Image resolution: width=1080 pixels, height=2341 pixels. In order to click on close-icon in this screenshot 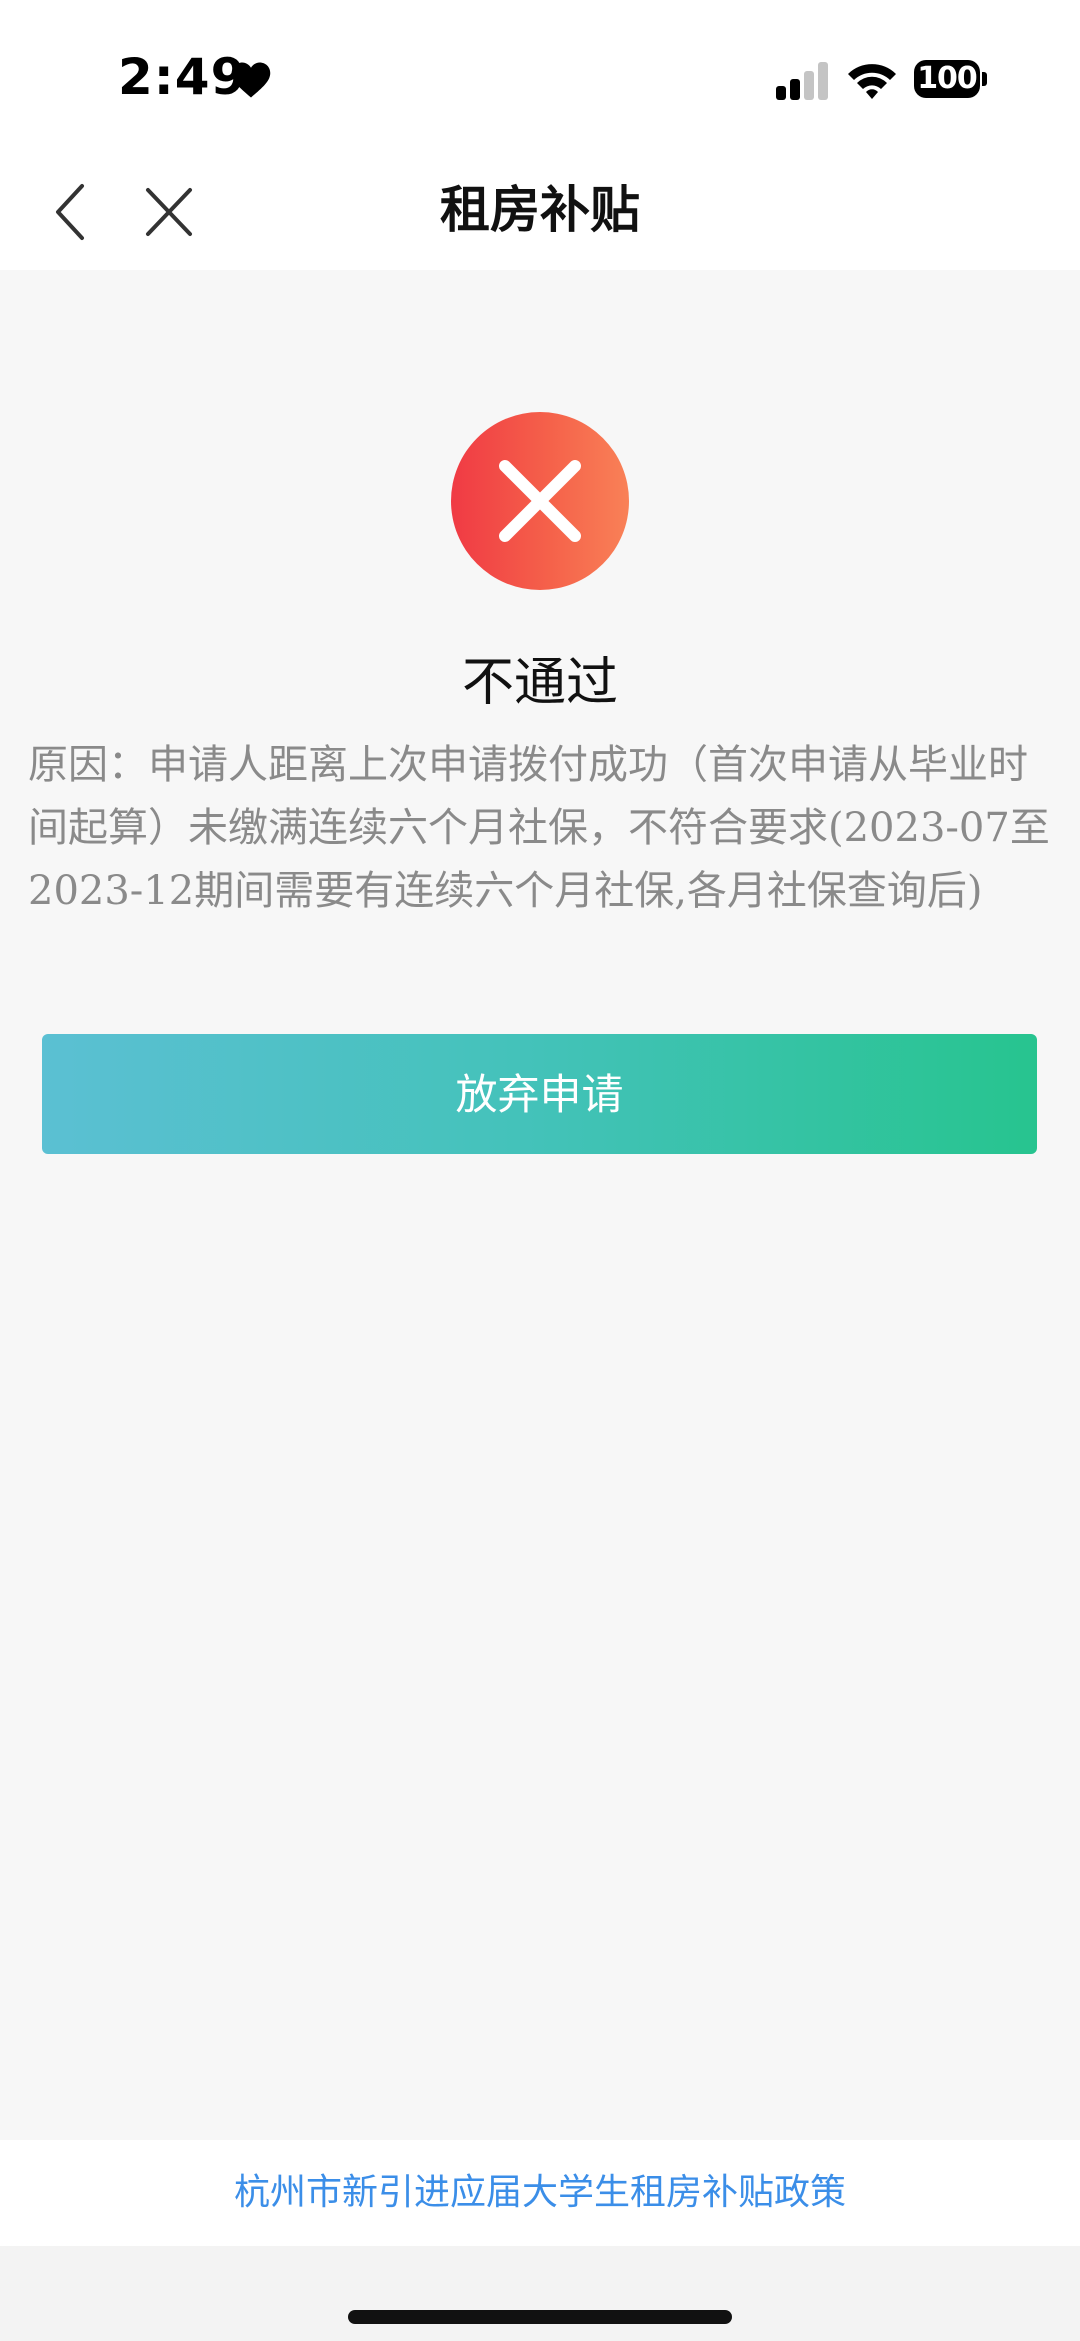, I will do `click(169, 212)`.